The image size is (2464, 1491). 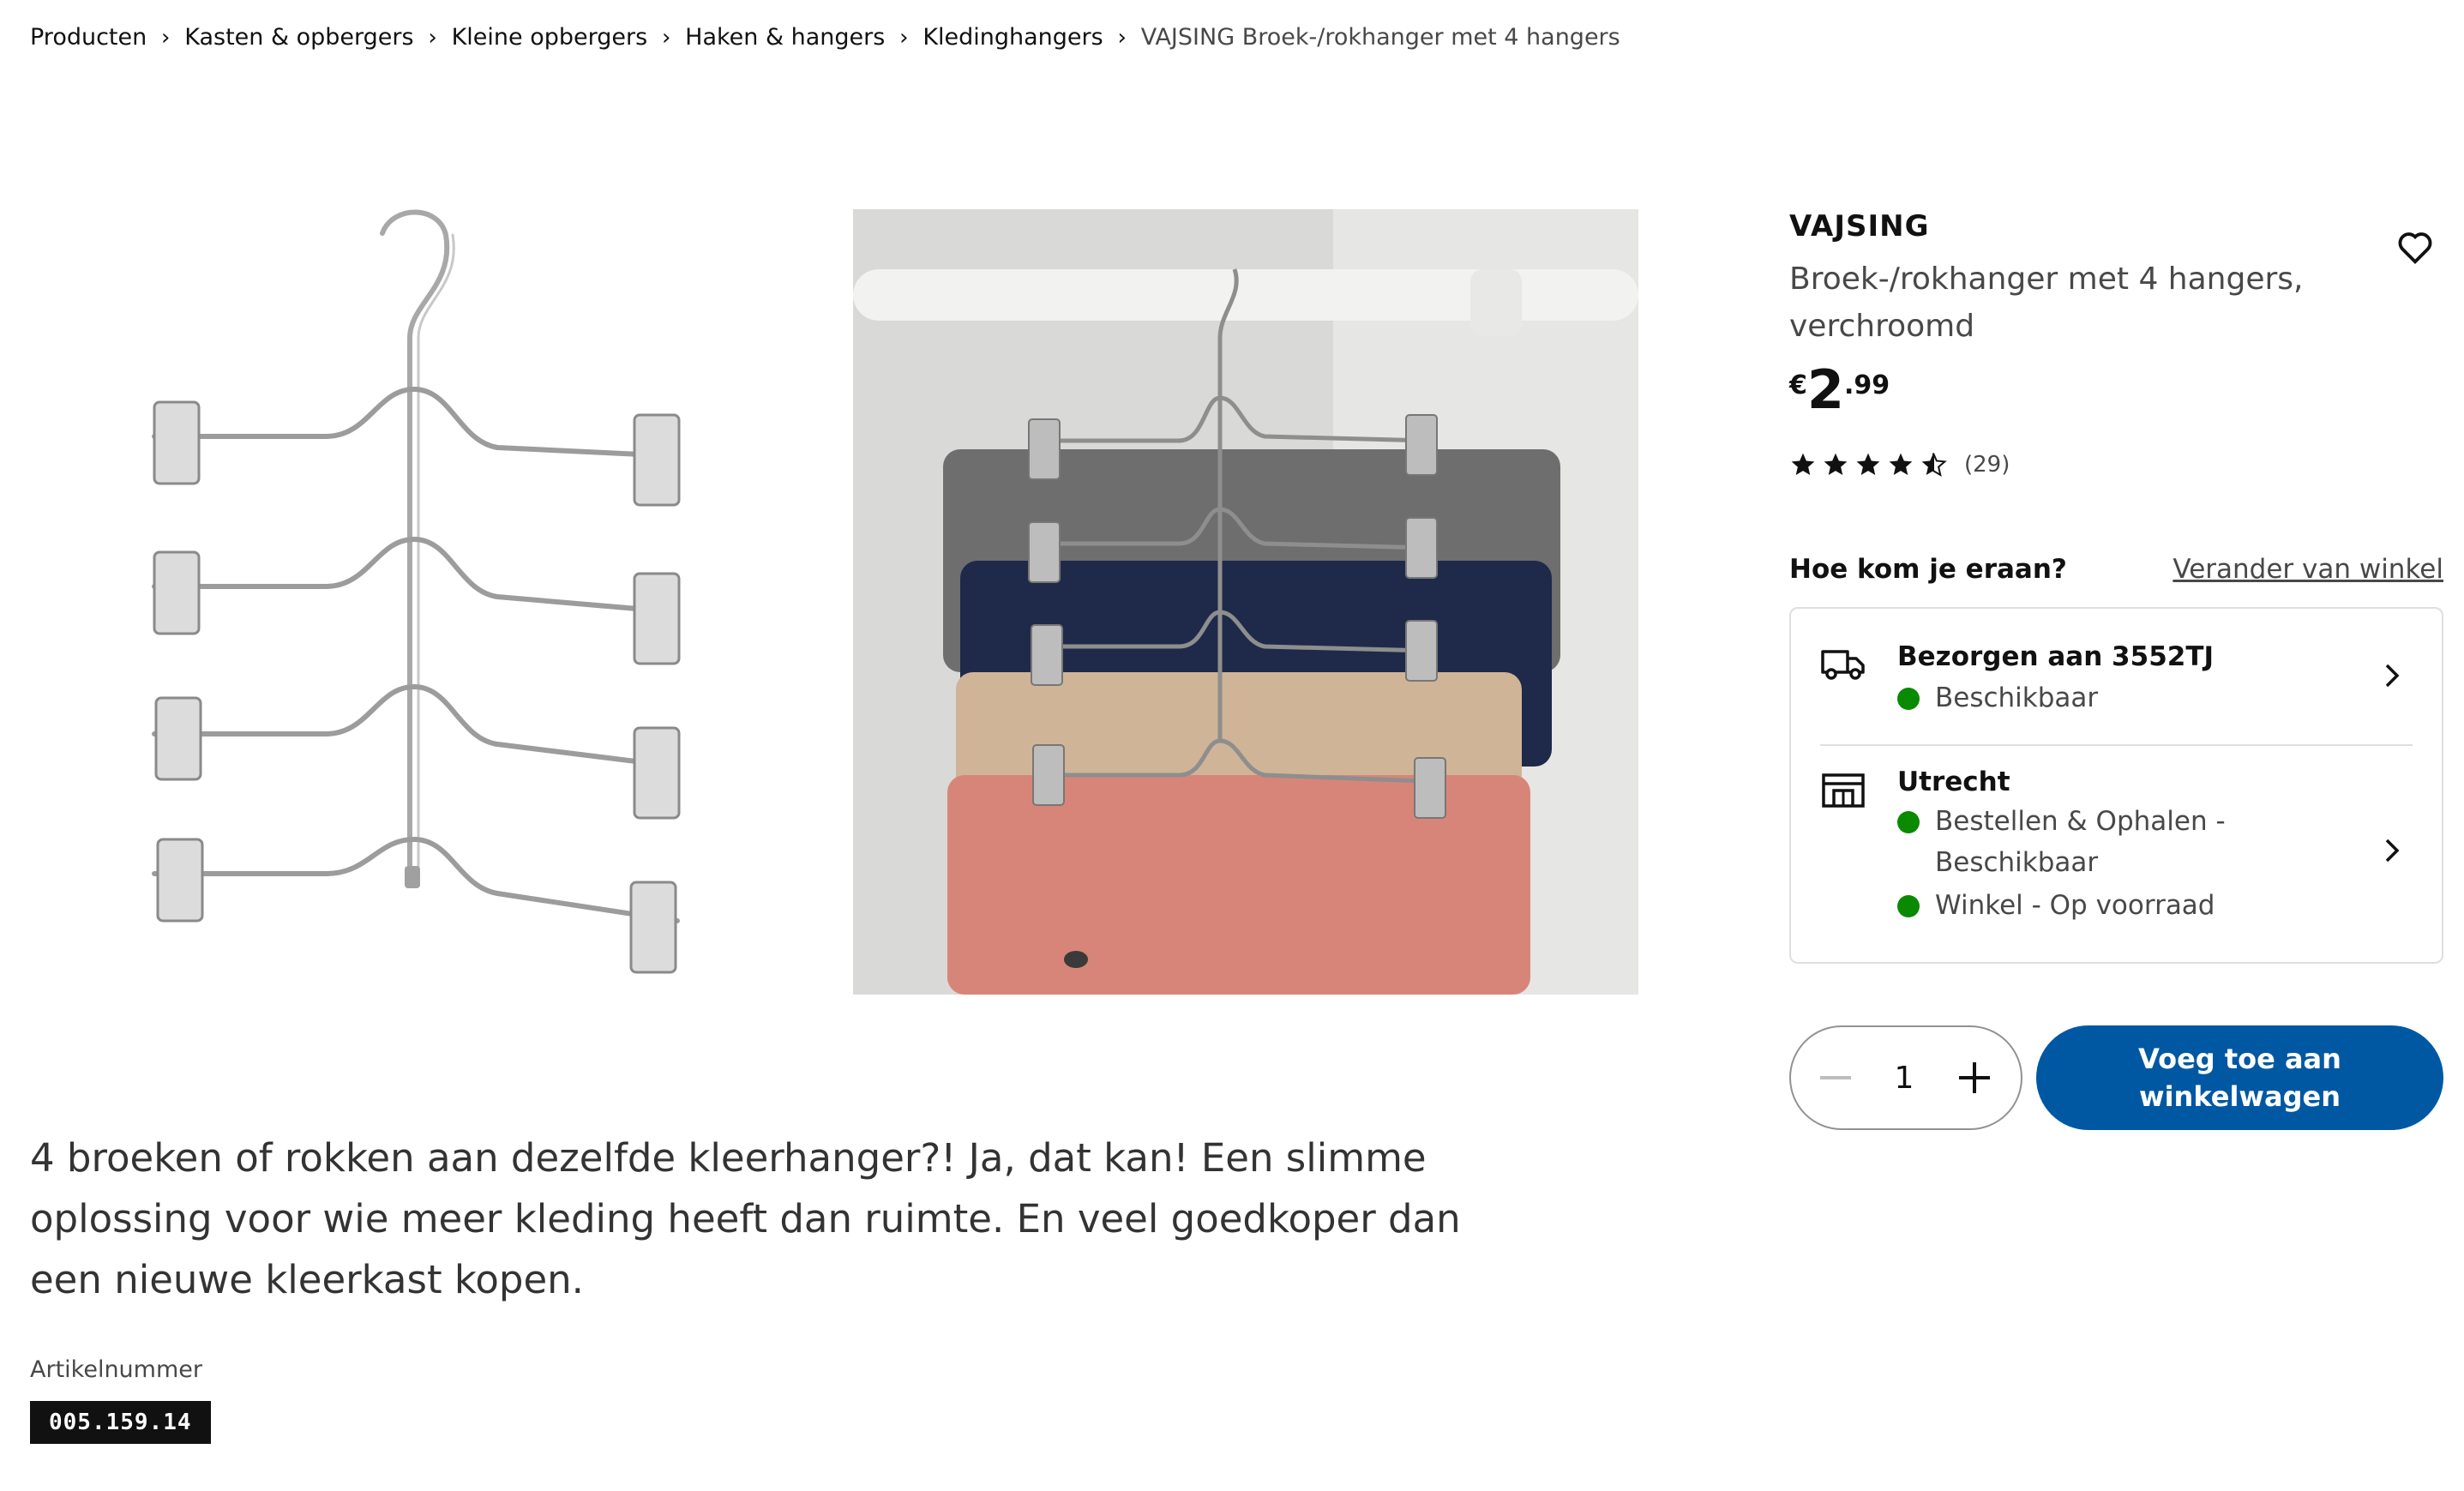 I want to click on breadcrumb-item-kasten-opbergers: Kasten & opbergers, so click(x=298, y=37).